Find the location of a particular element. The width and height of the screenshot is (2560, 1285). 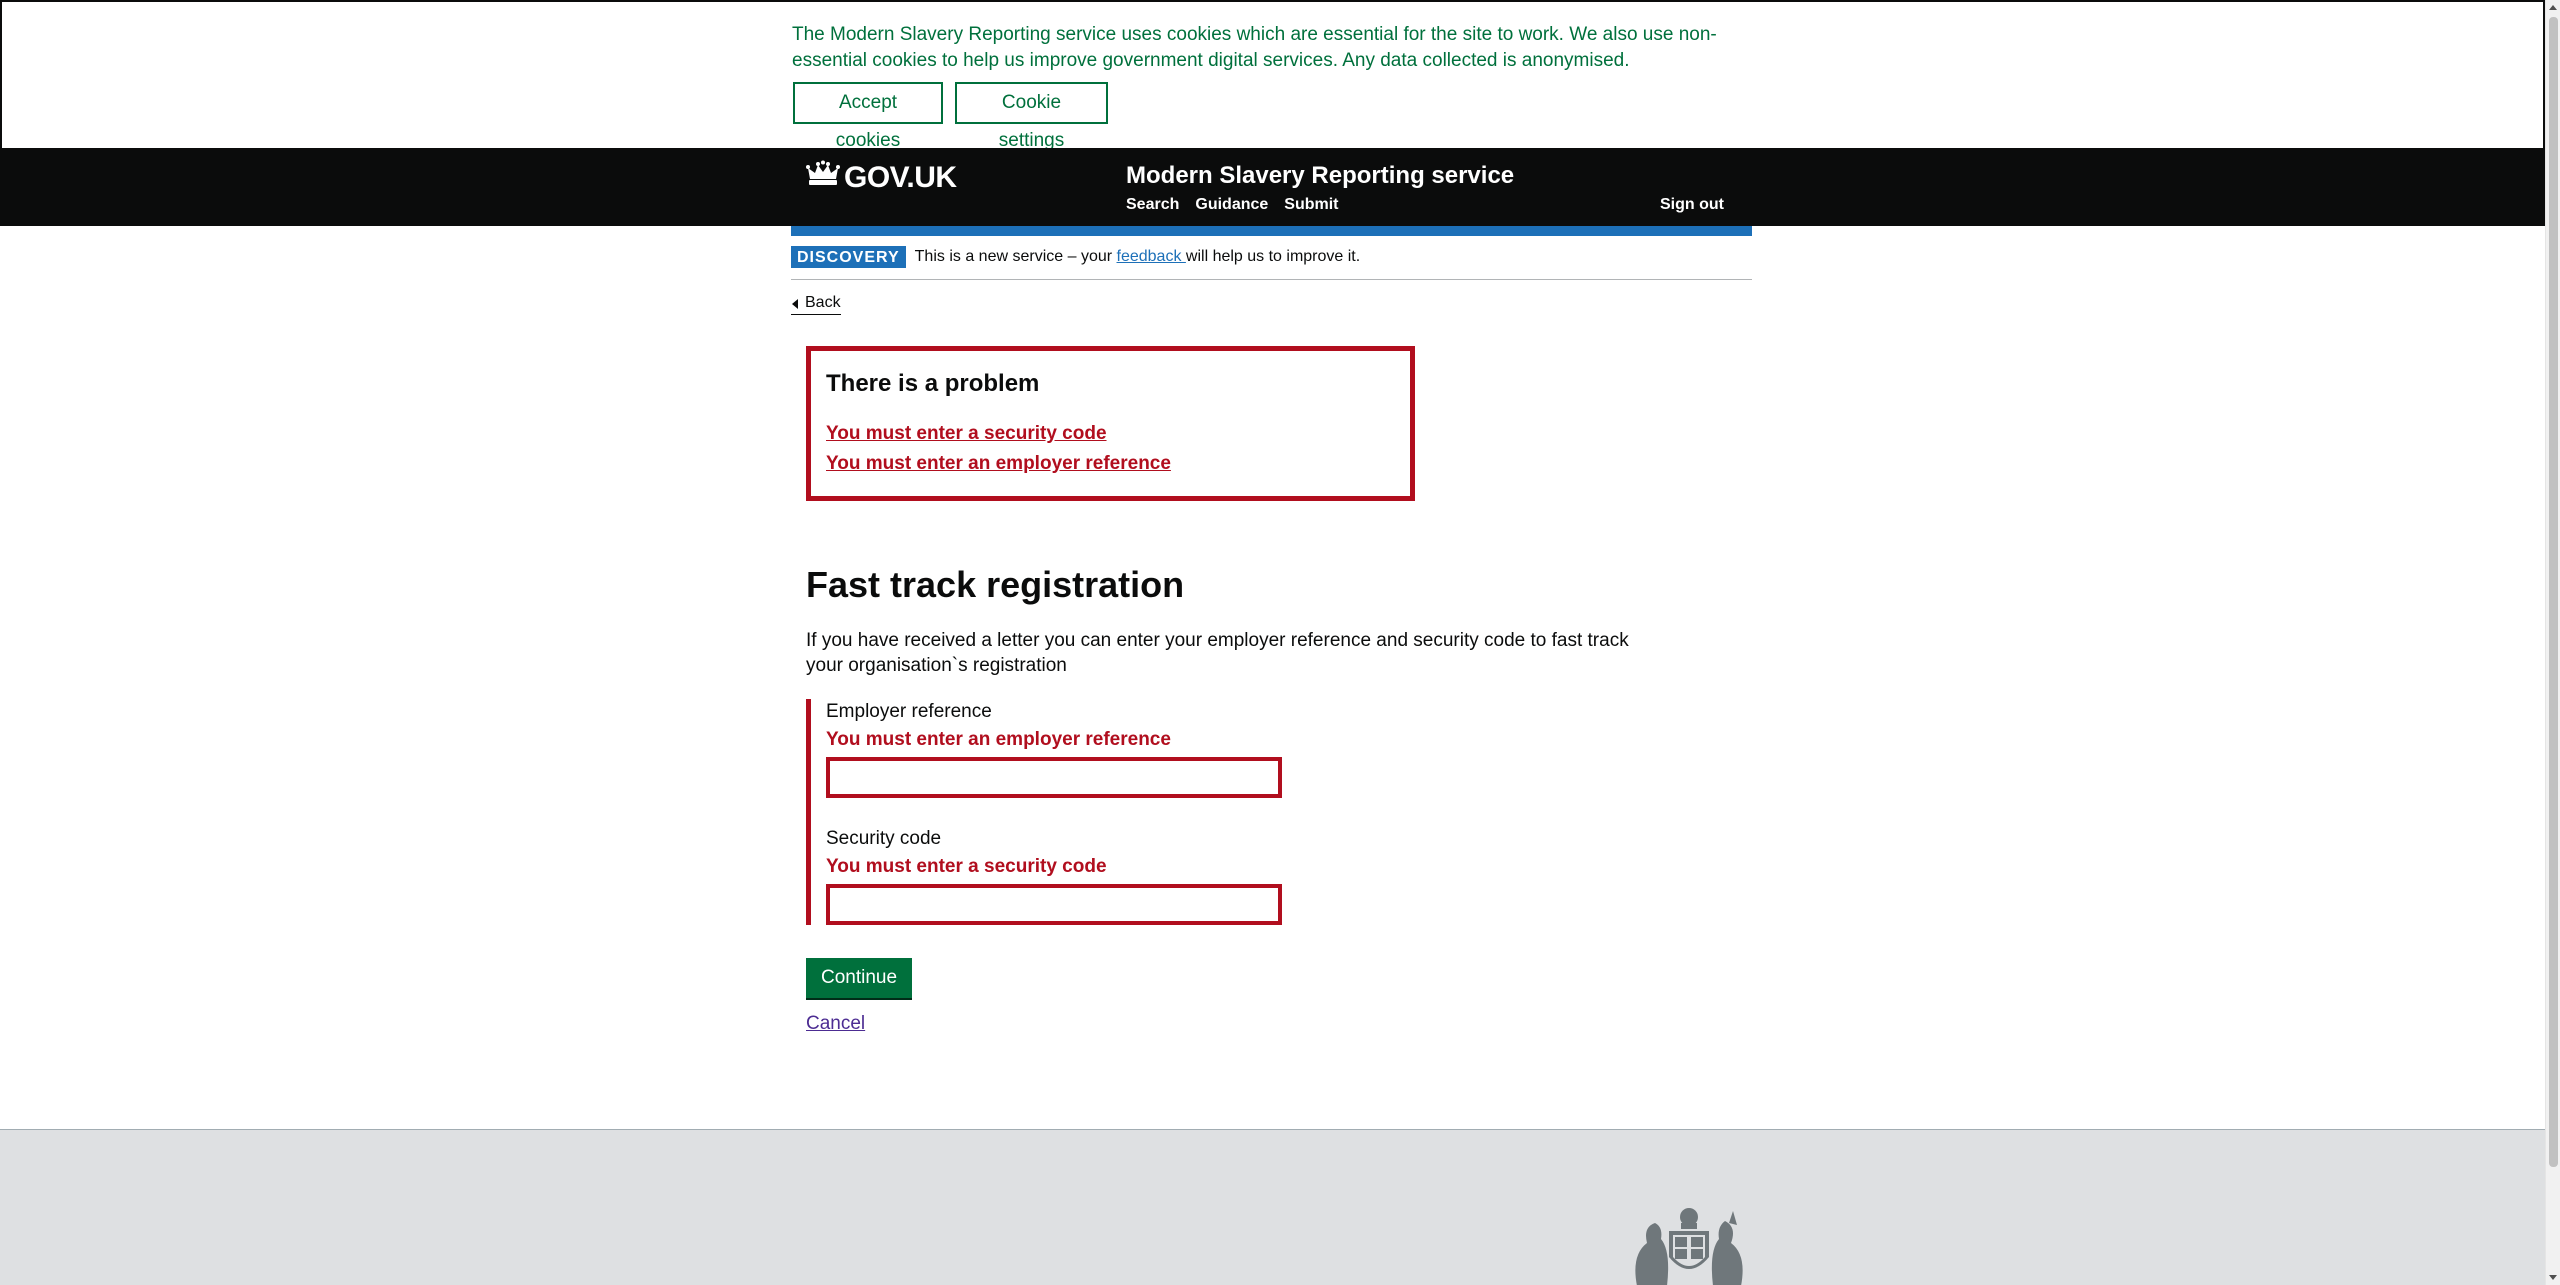

royal-coat-of-arms-icon is located at coordinates (1689, 1245).